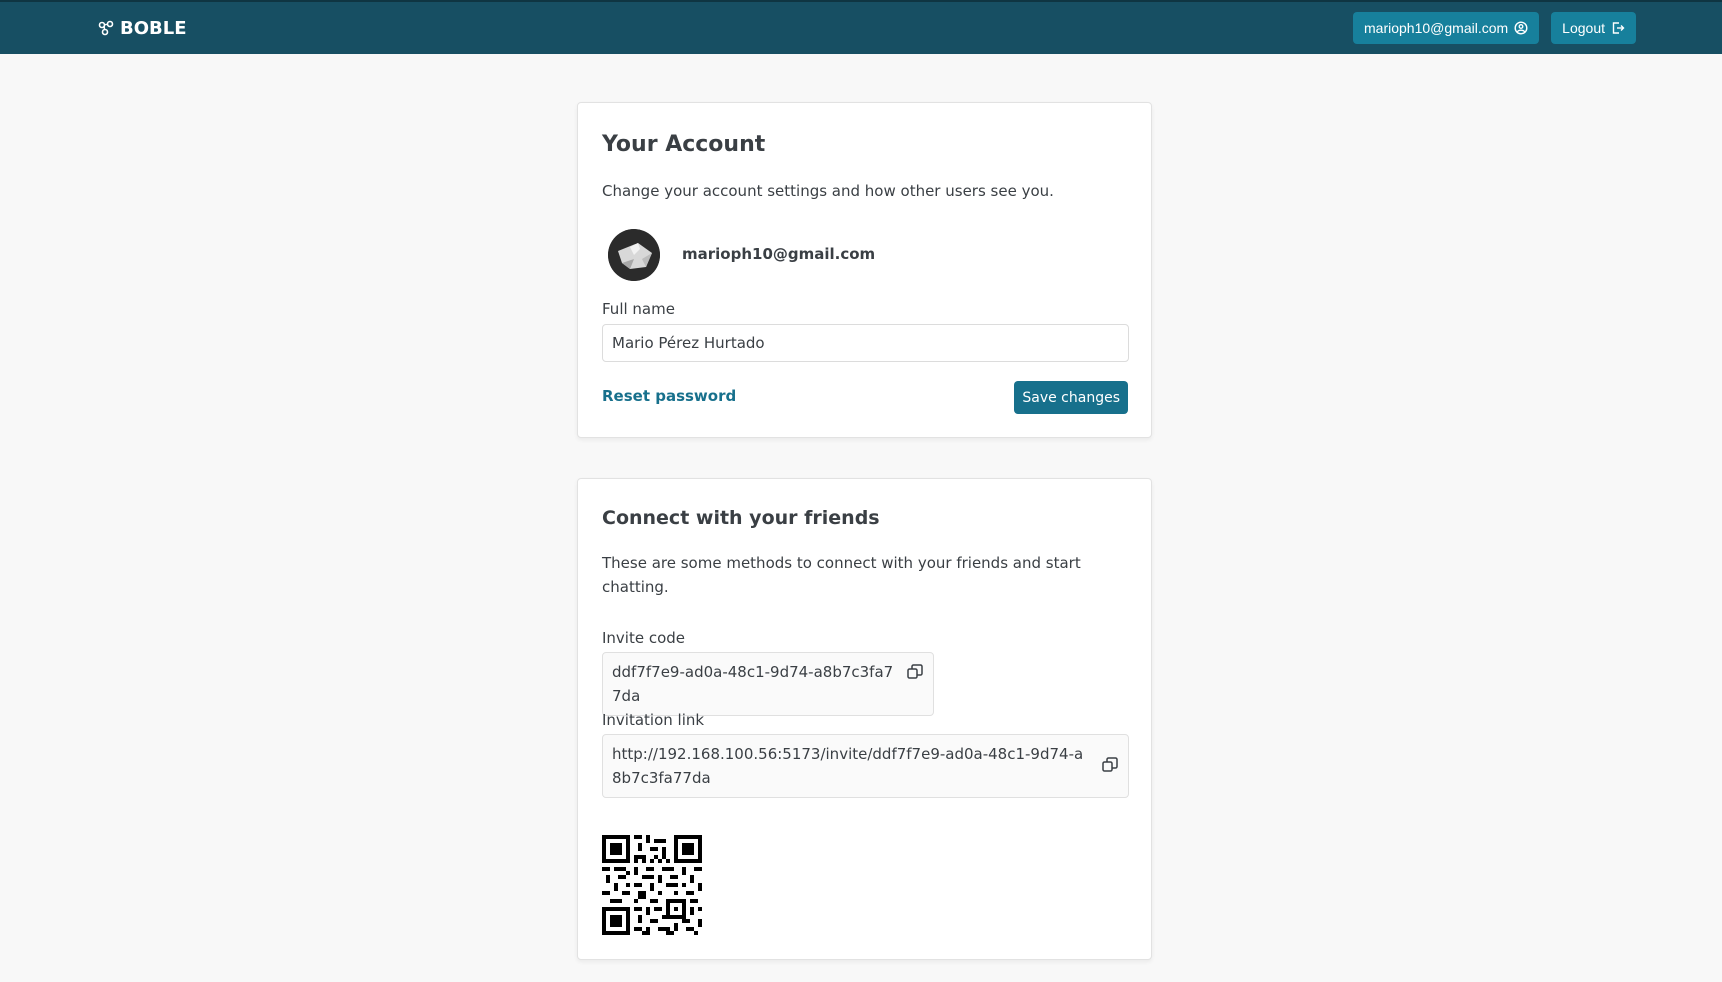  I want to click on account-button-label: marioph10@gmail.com, so click(1436, 28).